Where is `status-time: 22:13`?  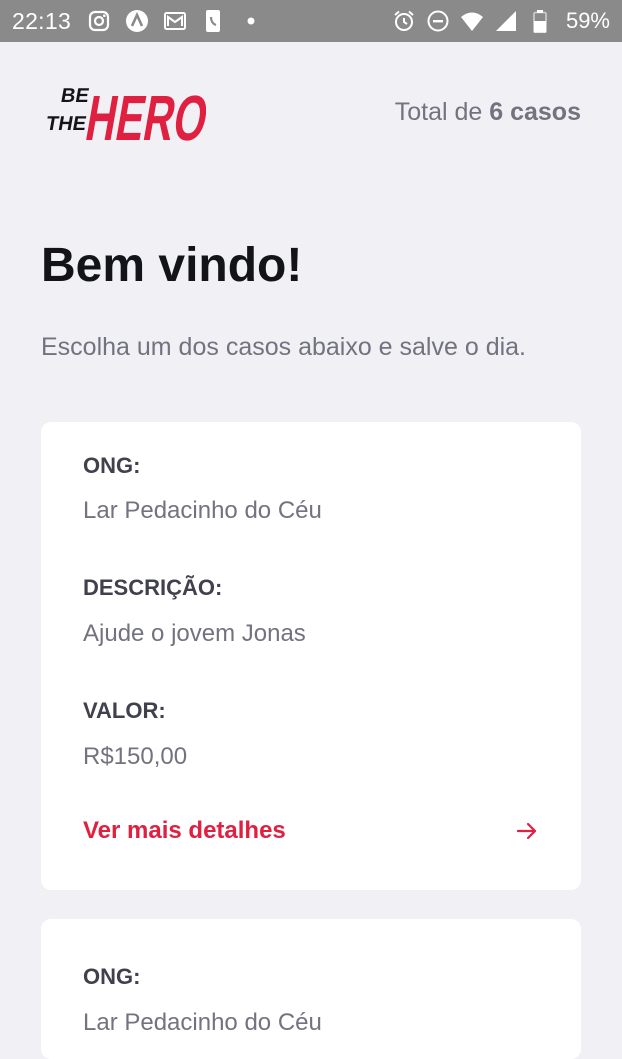 status-time: 22:13 is located at coordinates (42, 20).